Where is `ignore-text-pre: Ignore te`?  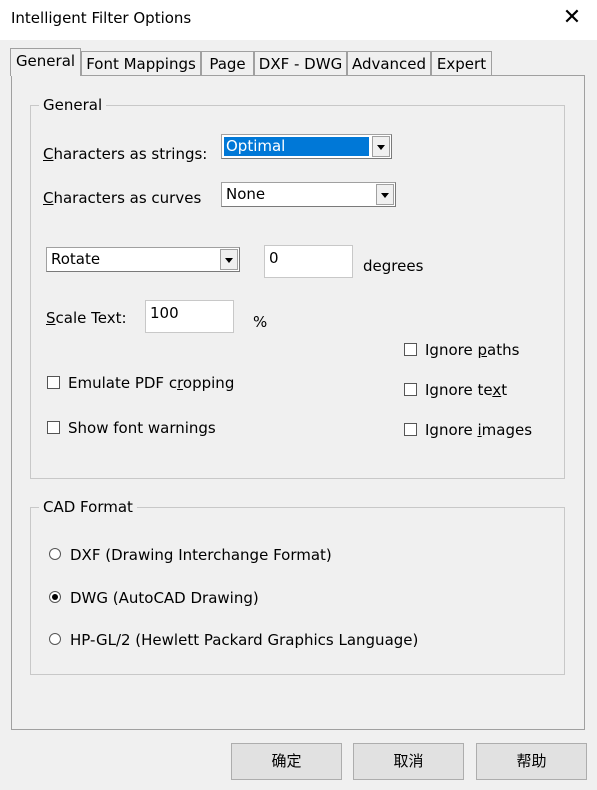
ignore-text-pre: Ignore te is located at coordinates (459, 390).